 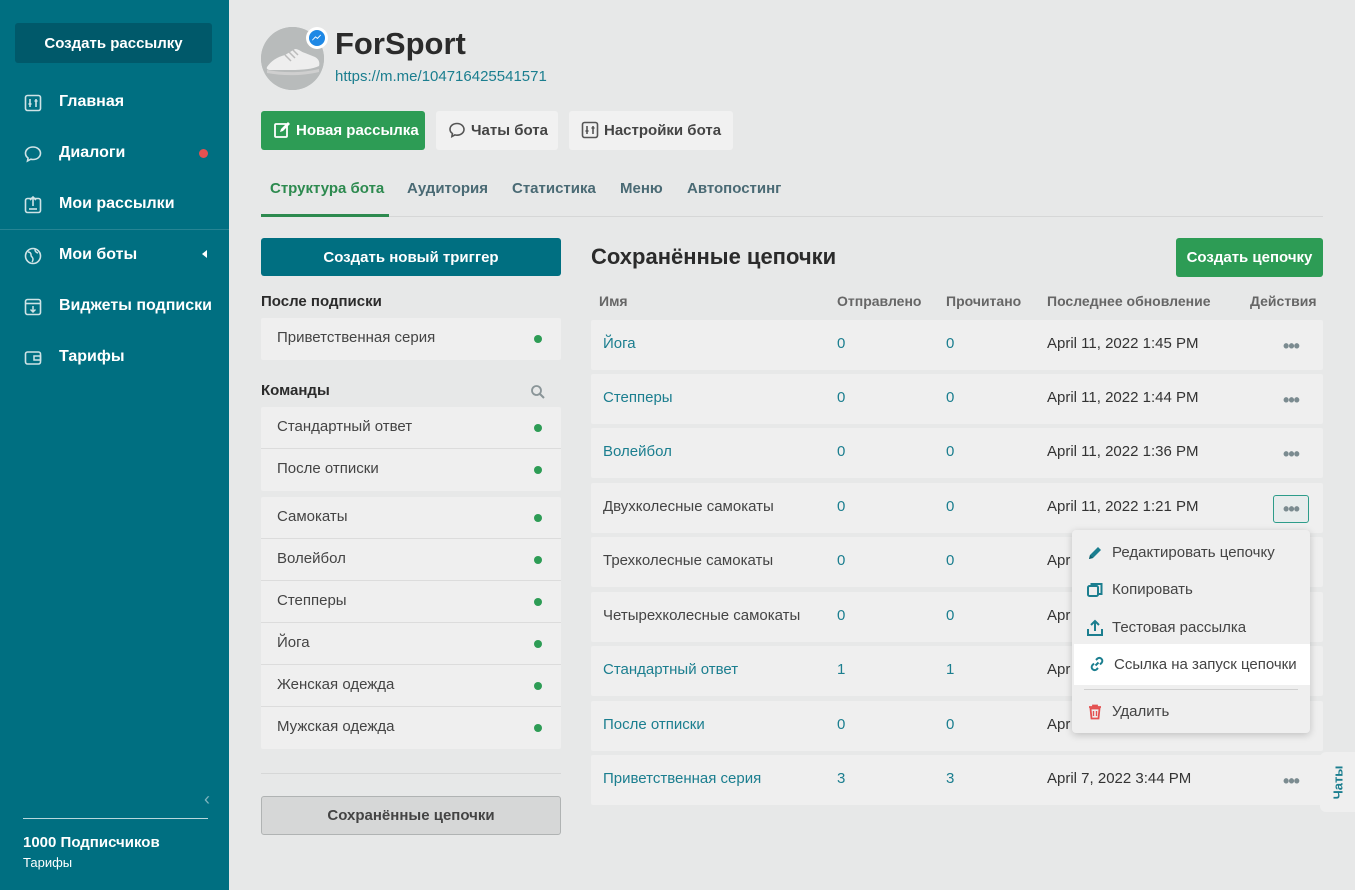 I want to click on chain-name: Двухколесные самокаты, so click(x=688, y=506).